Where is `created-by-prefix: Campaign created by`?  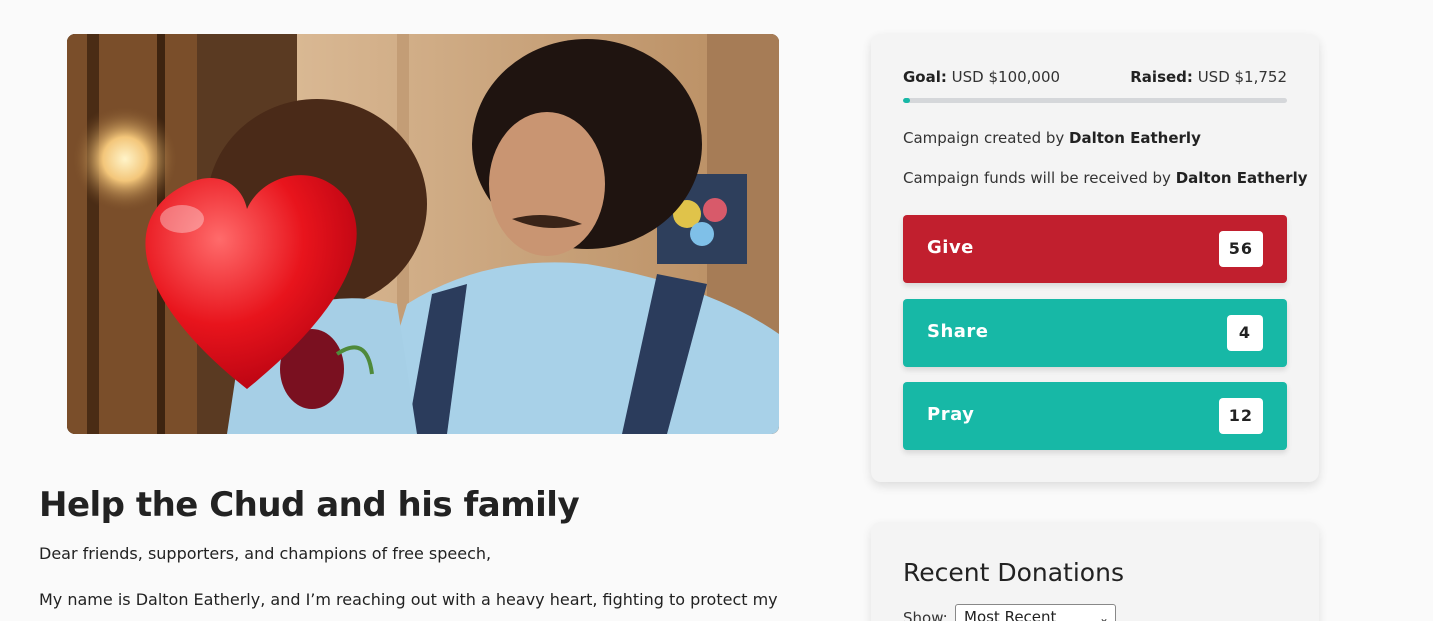
created-by-prefix: Campaign created by is located at coordinates (984, 138).